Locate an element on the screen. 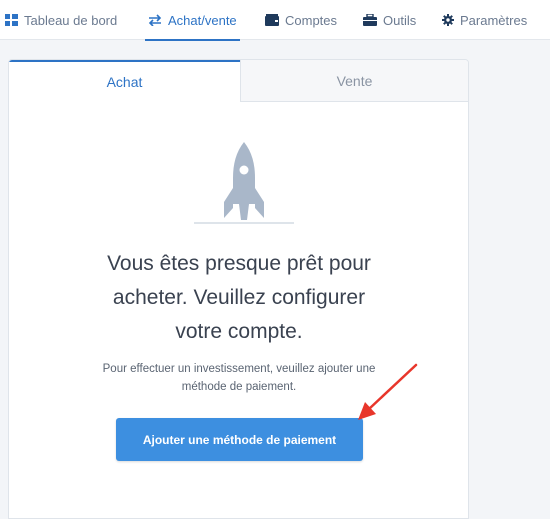  headline-line: votre compte. is located at coordinates (239, 331).